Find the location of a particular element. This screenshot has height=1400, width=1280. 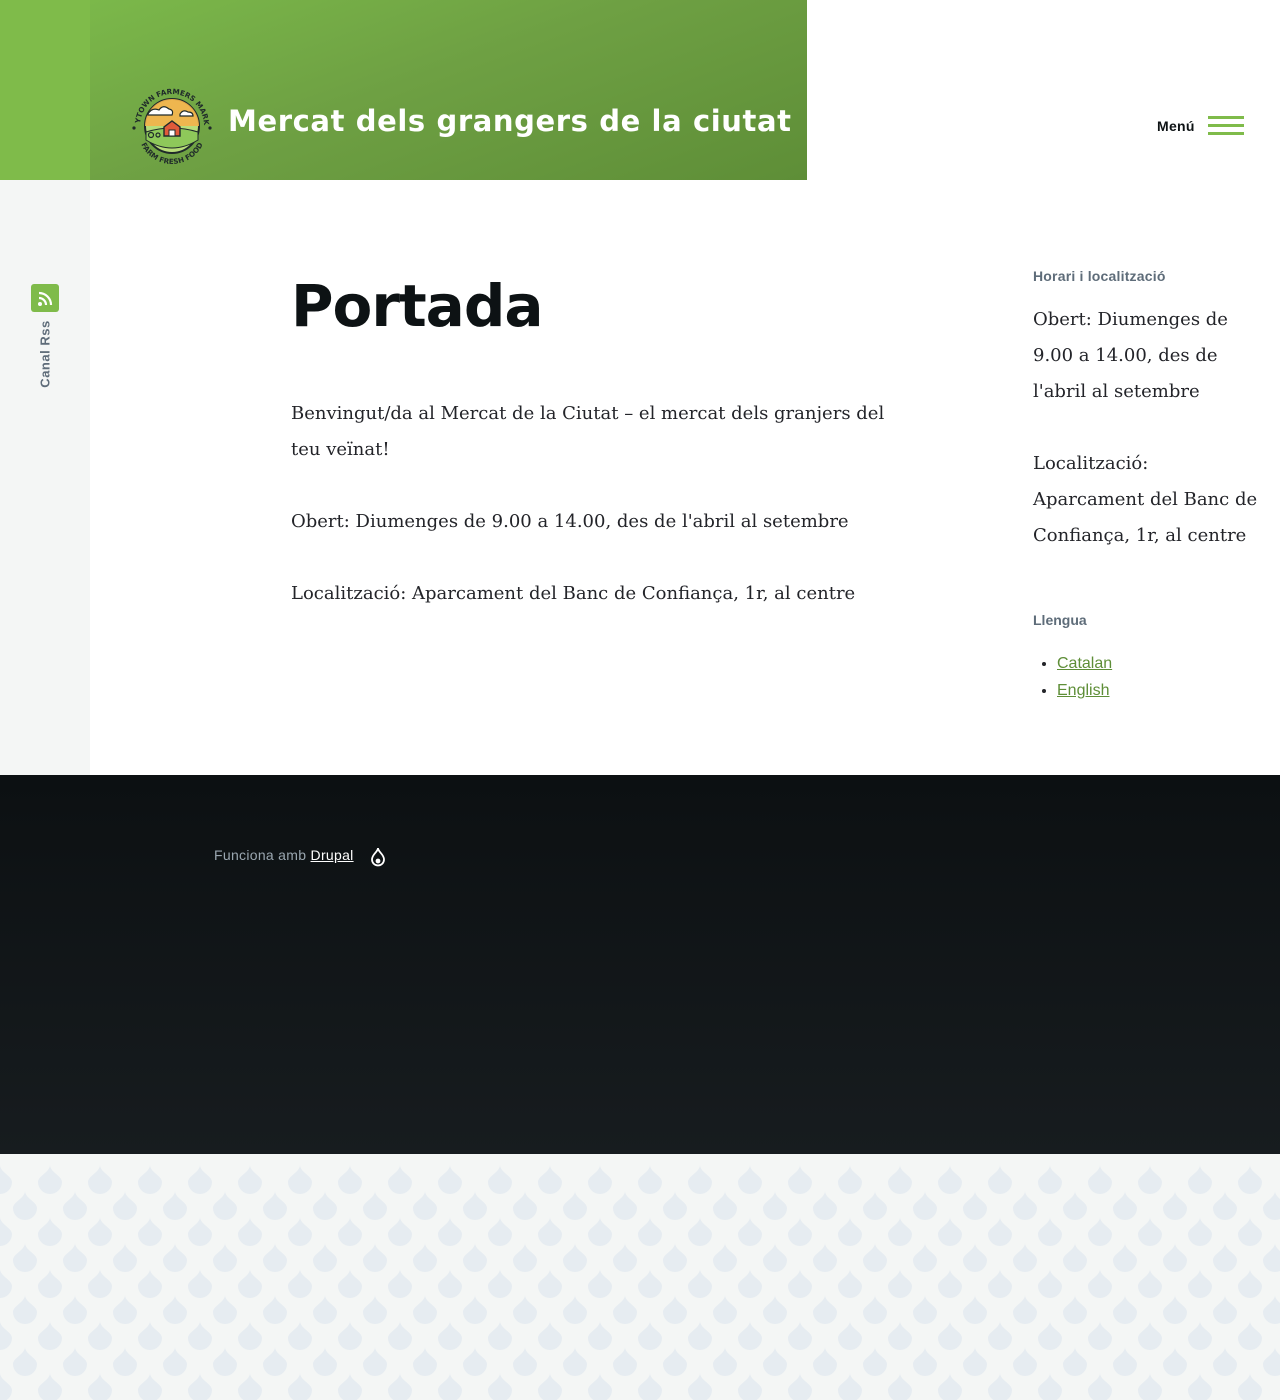

language-link-catalan: Catalan is located at coordinates (1084, 663).